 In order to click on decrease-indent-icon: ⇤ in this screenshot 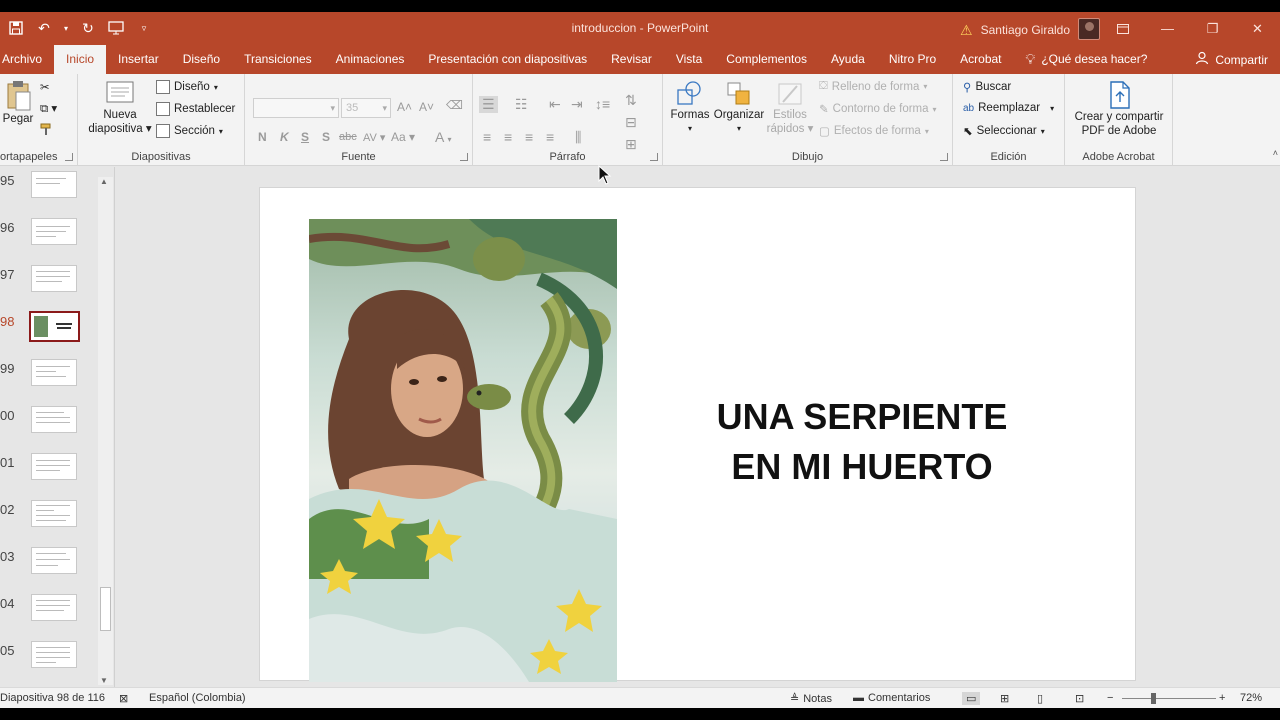, I will do `click(555, 104)`.